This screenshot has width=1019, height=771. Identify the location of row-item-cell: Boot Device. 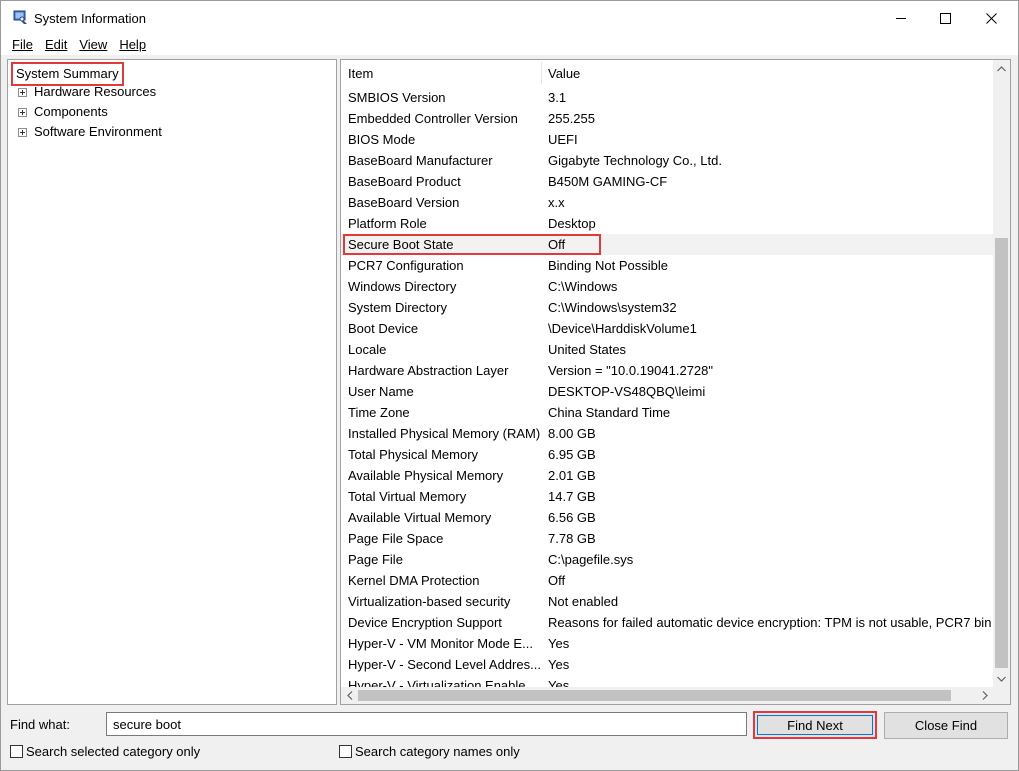
(383, 328).